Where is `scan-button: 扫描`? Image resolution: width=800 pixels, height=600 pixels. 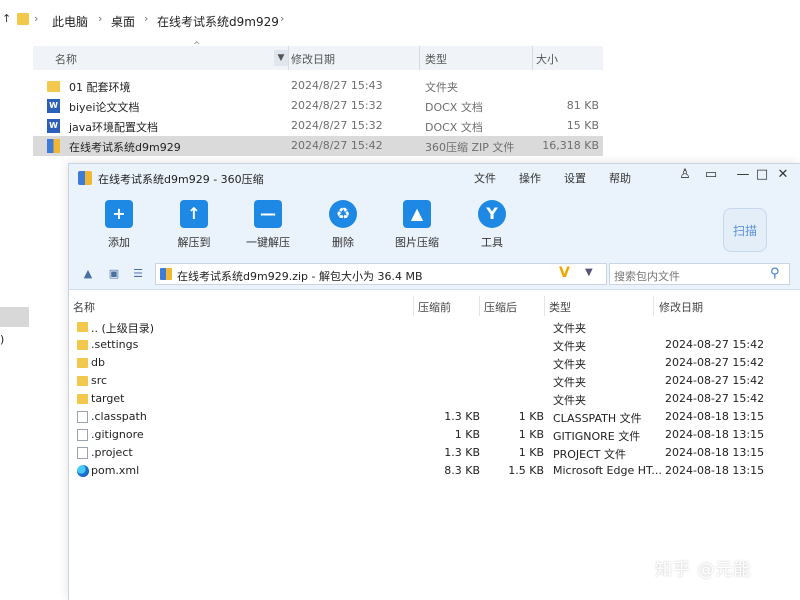
scan-button: 扫描 is located at coordinates (745, 230).